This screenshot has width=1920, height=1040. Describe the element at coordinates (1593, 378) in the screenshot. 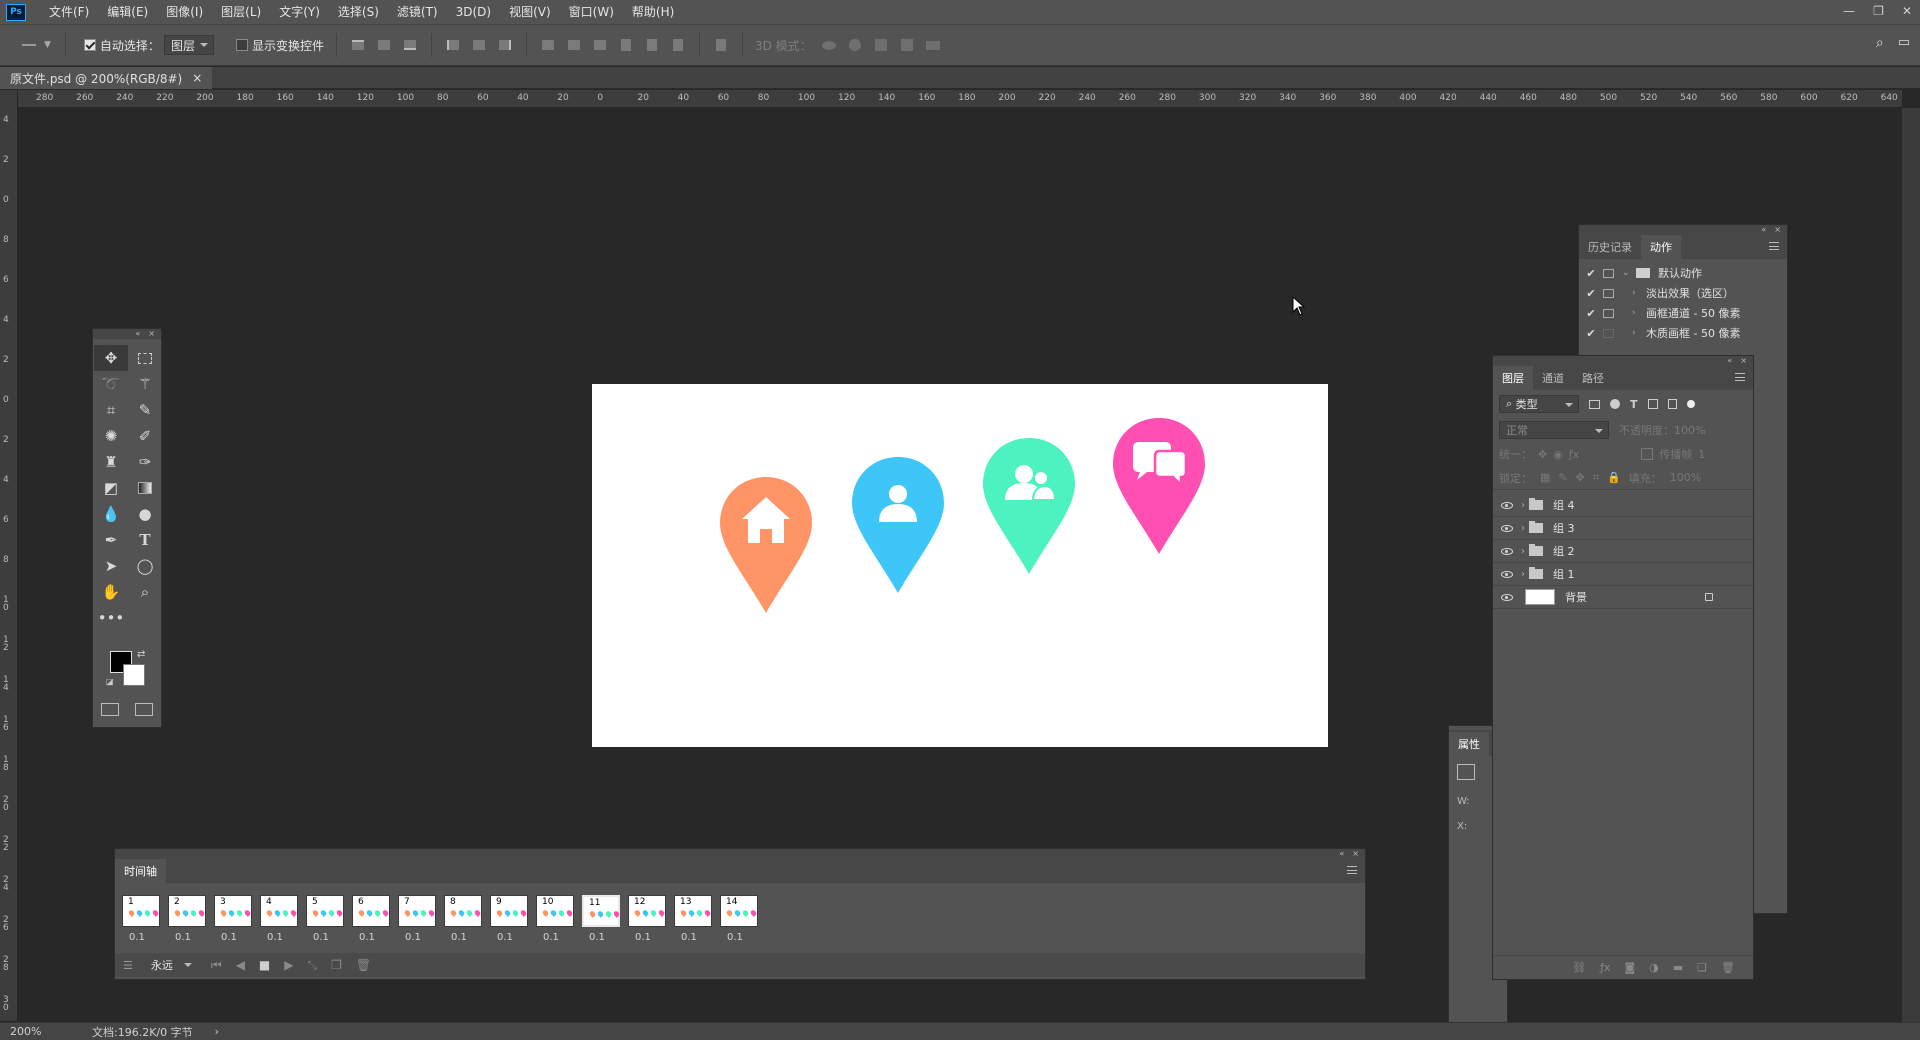

I see `tab-paths: 路径` at that location.